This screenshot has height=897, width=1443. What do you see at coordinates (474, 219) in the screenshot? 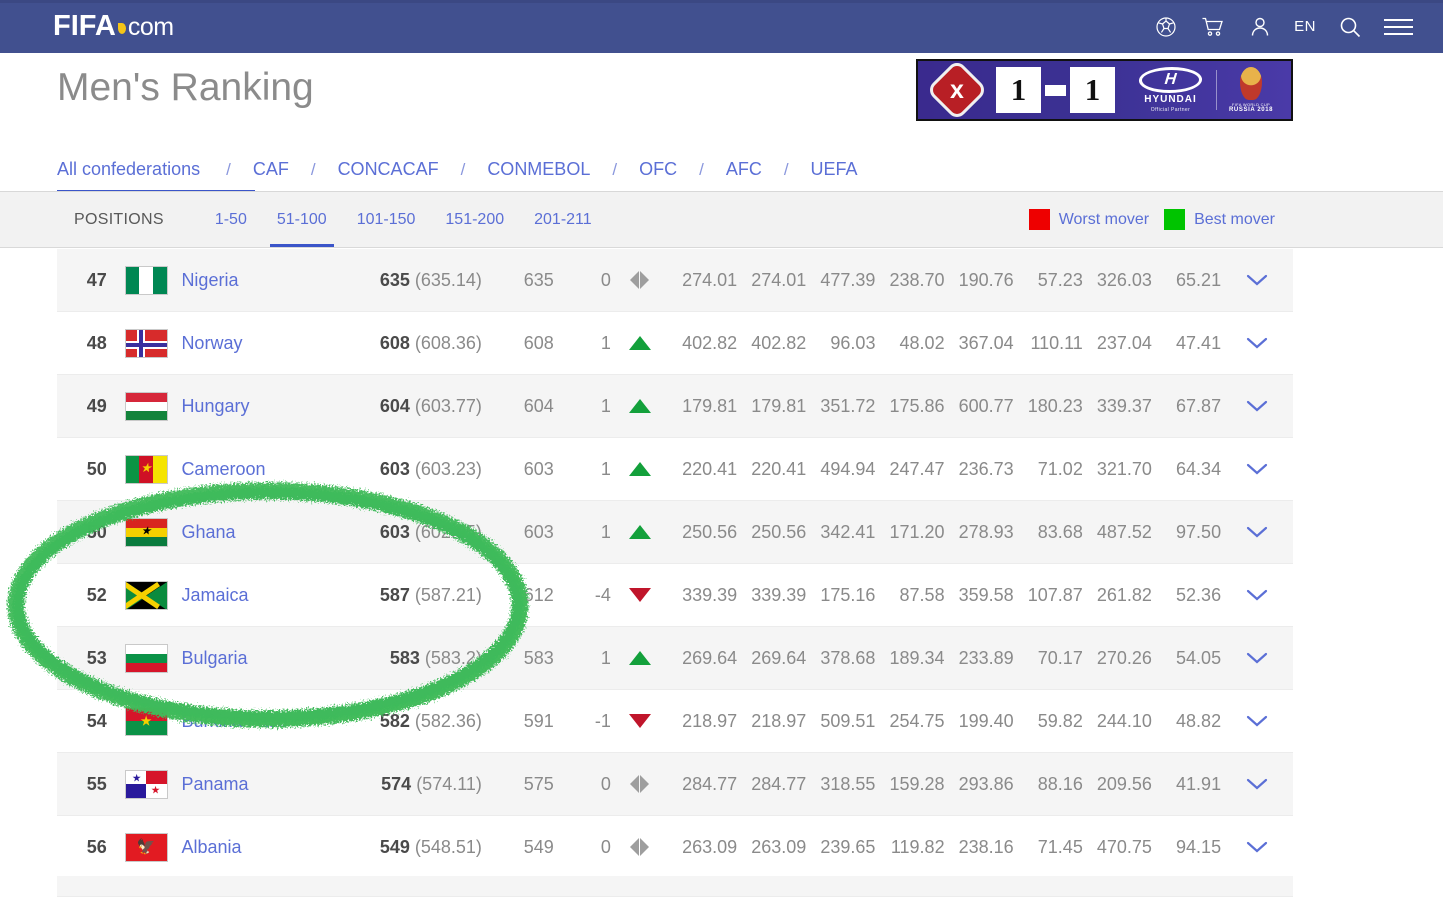
I see `positions-range-151-200: 151-200` at bounding box center [474, 219].